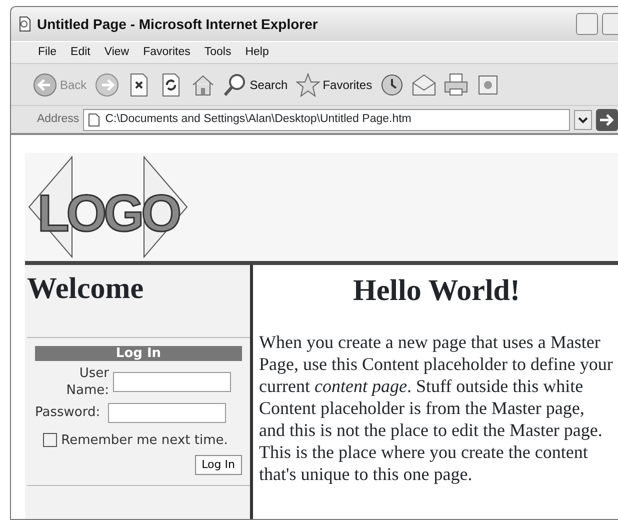  I want to click on history-icon, so click(392, 84).